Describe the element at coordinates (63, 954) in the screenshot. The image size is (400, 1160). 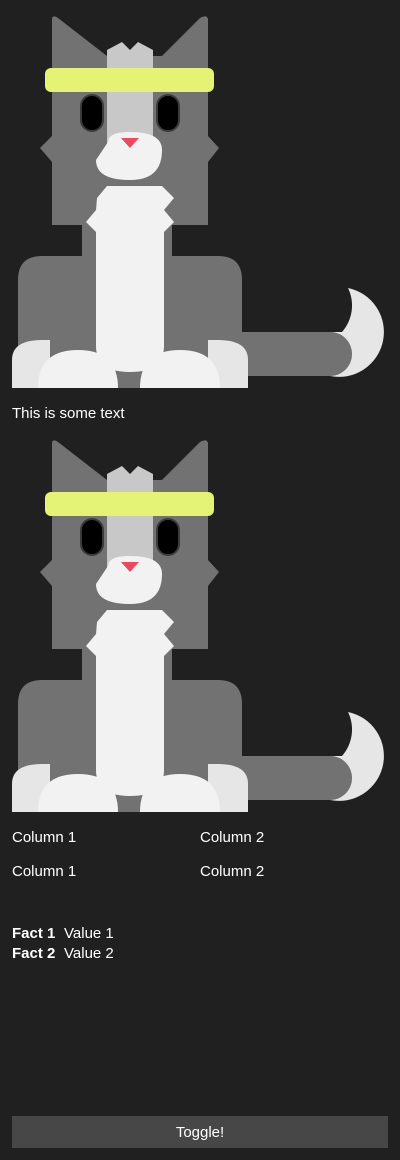
I see `fact-row: Fact 2 Value 2` at that location.